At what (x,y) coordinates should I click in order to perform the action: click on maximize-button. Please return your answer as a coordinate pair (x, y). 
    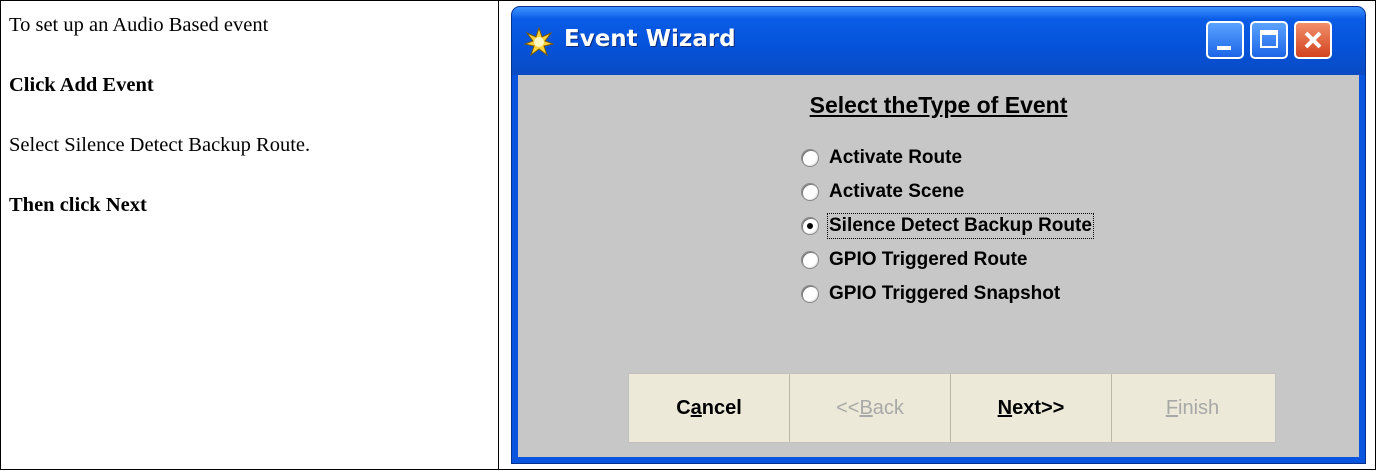
    Looking at the image, I should click on (1269, 40).